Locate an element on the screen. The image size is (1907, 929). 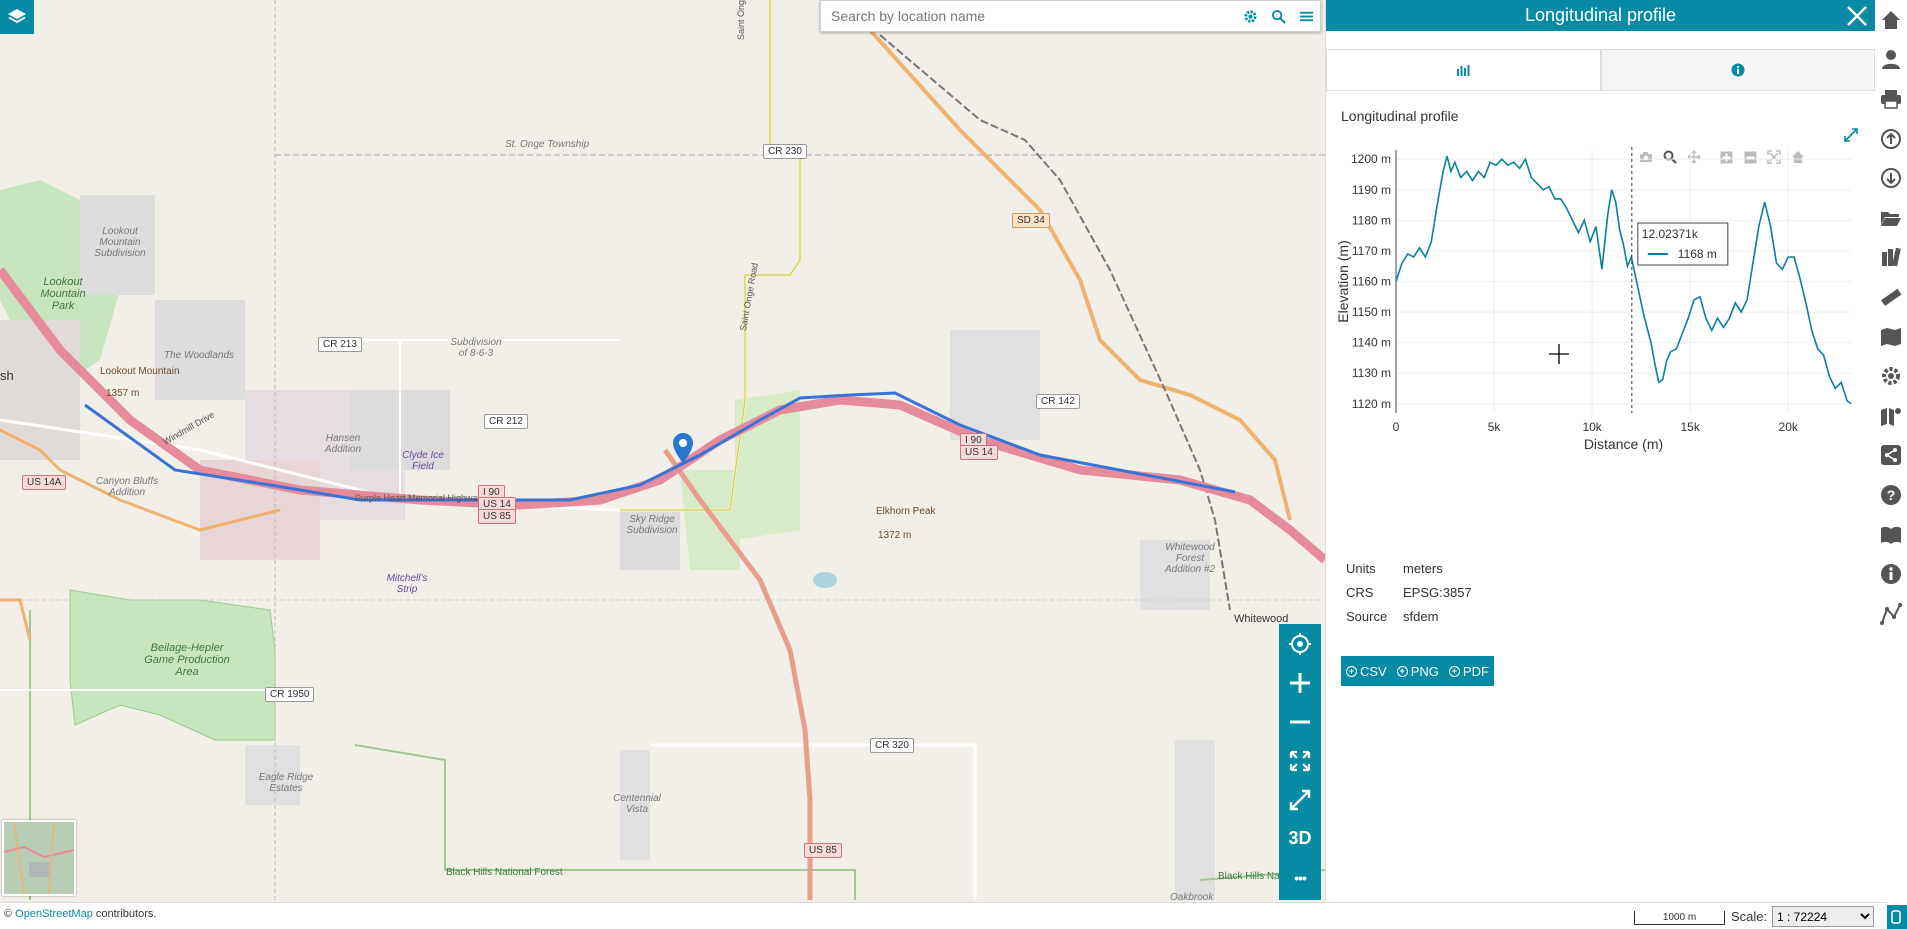
map-label-oakbrook: Oakbrook is located at coordinates (1192, 897).